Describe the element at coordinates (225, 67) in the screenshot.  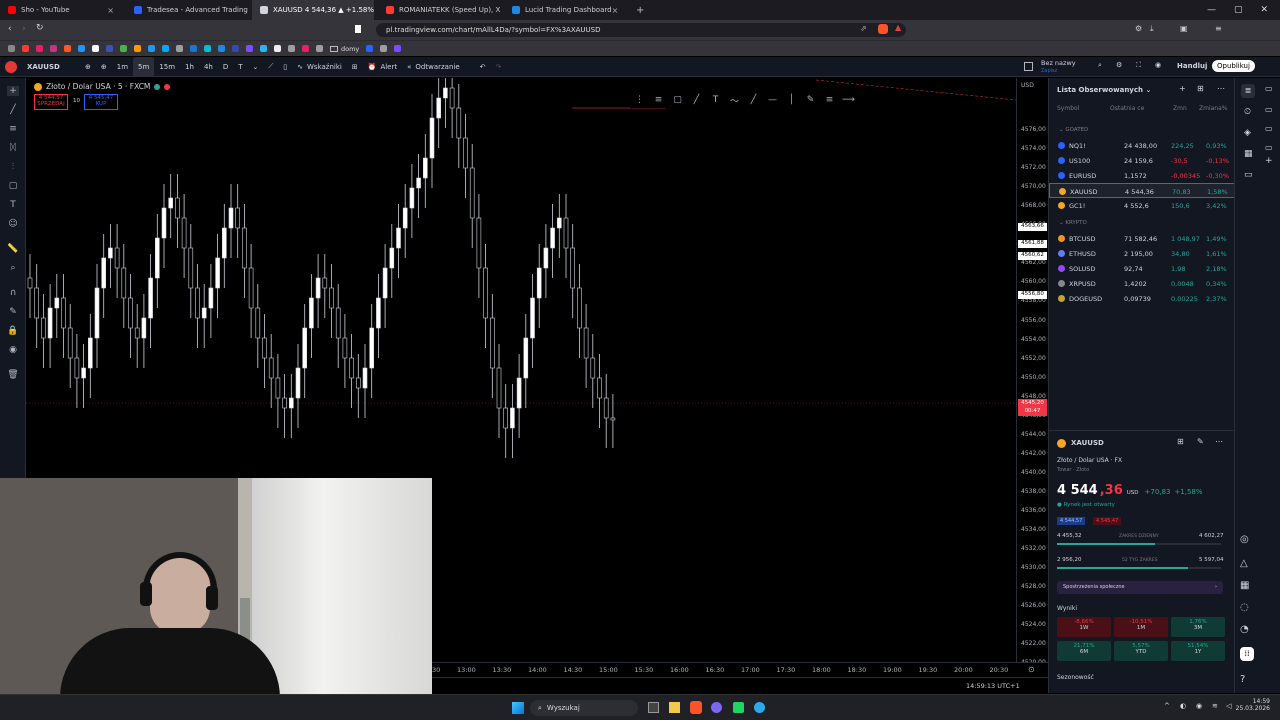
I see `interval-d: D` at that location.